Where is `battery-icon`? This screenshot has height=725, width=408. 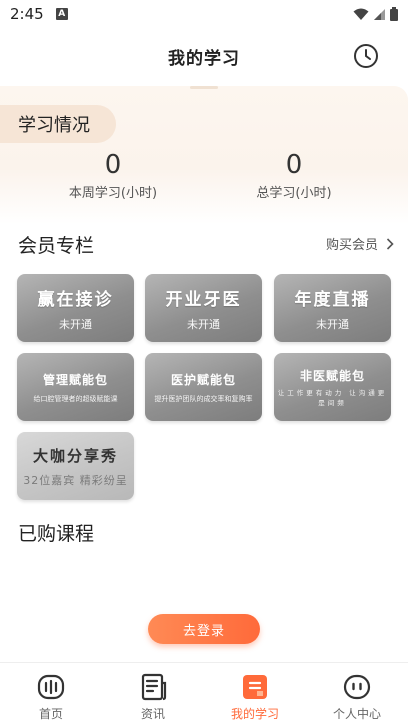 battery-icon is located at coordinates (394, 14).